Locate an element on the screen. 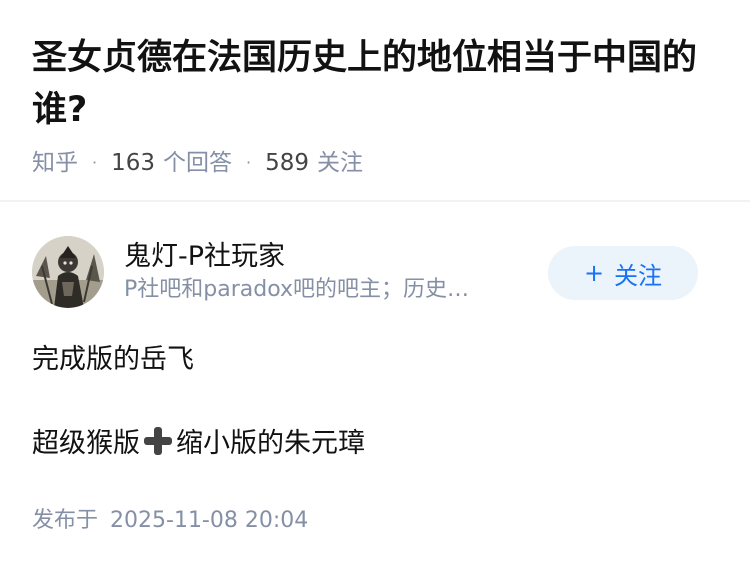  answer-paragraph: 超级猴版 缩小版的朱元璋 is located at coordinates (375, 444).